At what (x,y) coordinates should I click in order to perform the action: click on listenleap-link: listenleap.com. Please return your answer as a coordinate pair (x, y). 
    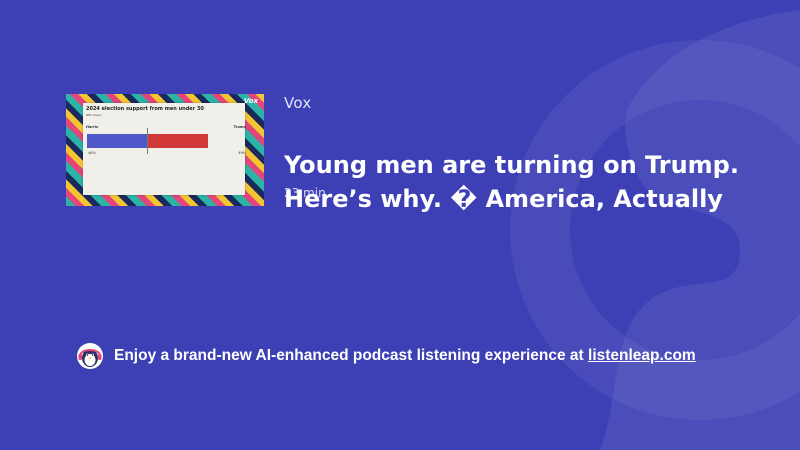
    Looking at the image, I should click on (642, 355).